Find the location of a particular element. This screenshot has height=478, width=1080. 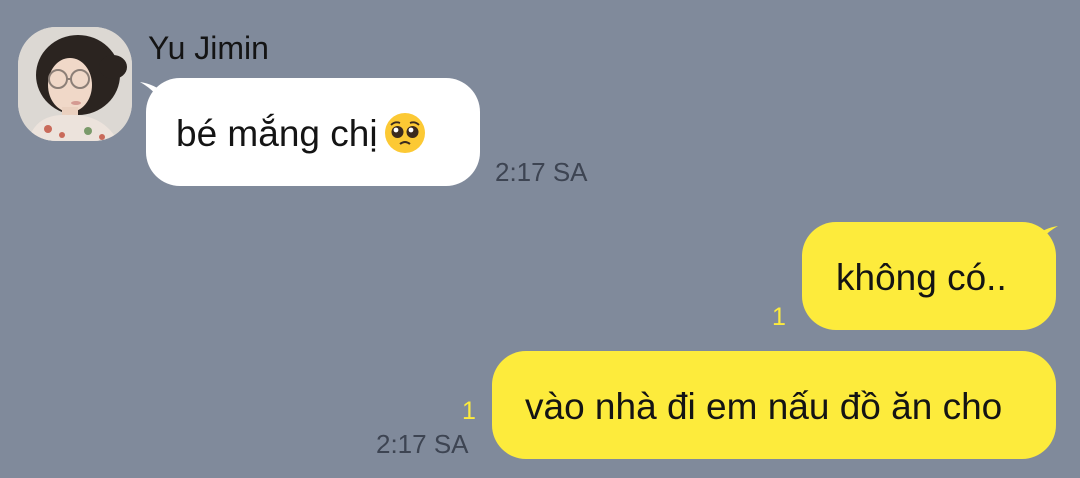

outgoing-message-bubble: vào nhà đi em nấu đồ ăn cho is located at coordinates (774, 405).